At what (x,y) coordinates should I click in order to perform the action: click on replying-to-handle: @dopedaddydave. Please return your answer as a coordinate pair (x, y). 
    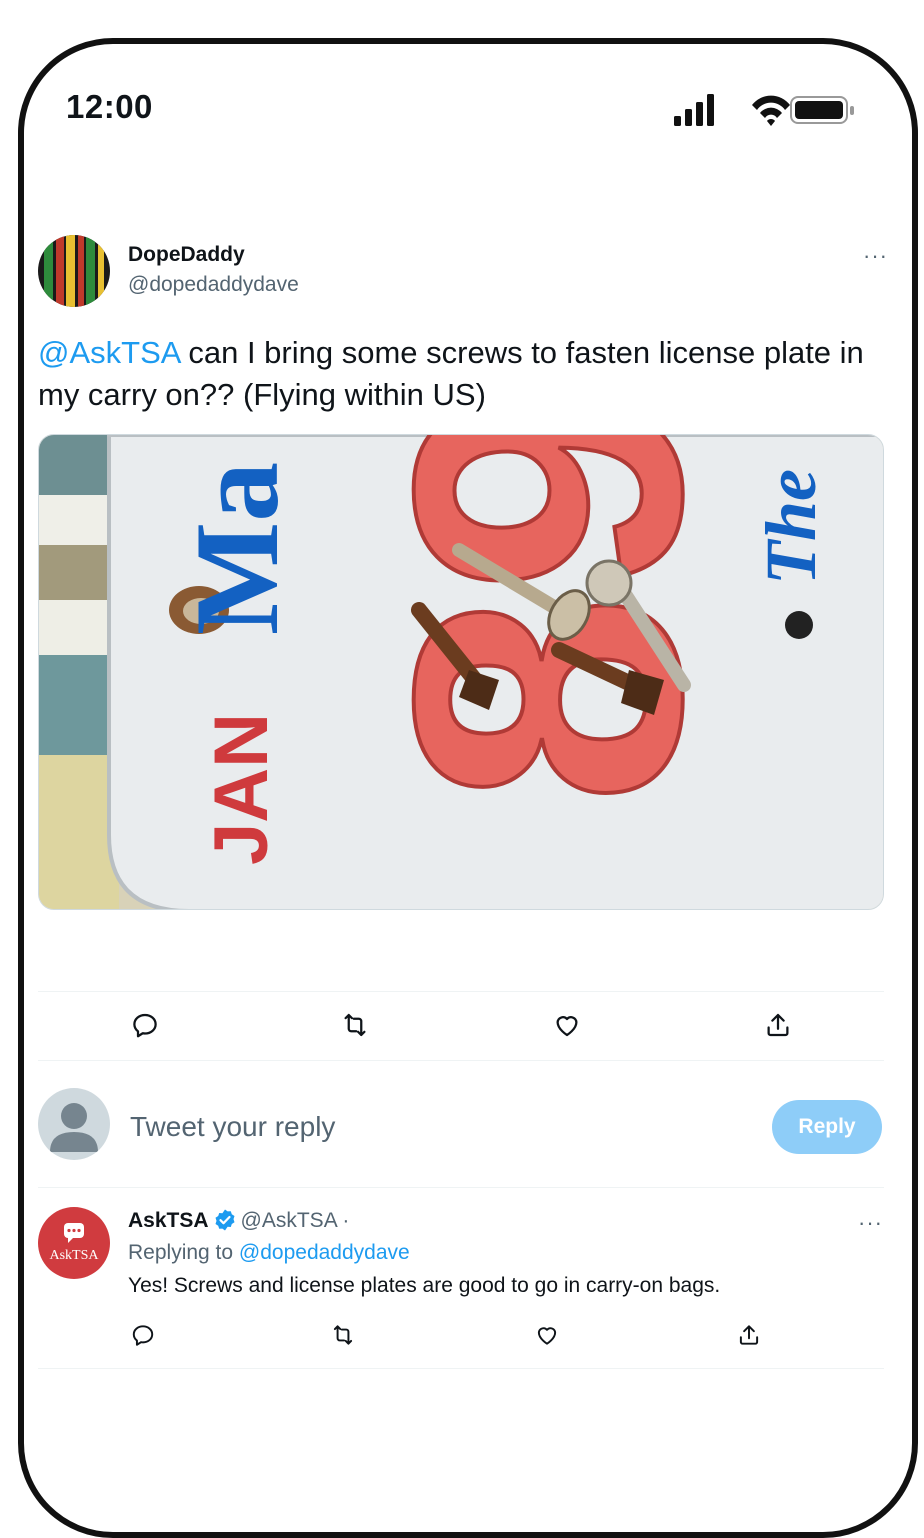
    Looking at the image, I should click on (324, 1252).